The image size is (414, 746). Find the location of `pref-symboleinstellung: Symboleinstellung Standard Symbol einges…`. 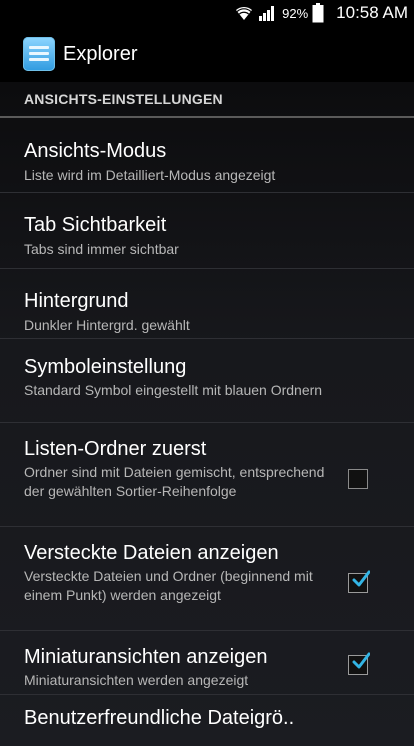

pref-symboleinstellung: Symboleinstellung Standard Symbol einges… is located at coordinates (207, 381).